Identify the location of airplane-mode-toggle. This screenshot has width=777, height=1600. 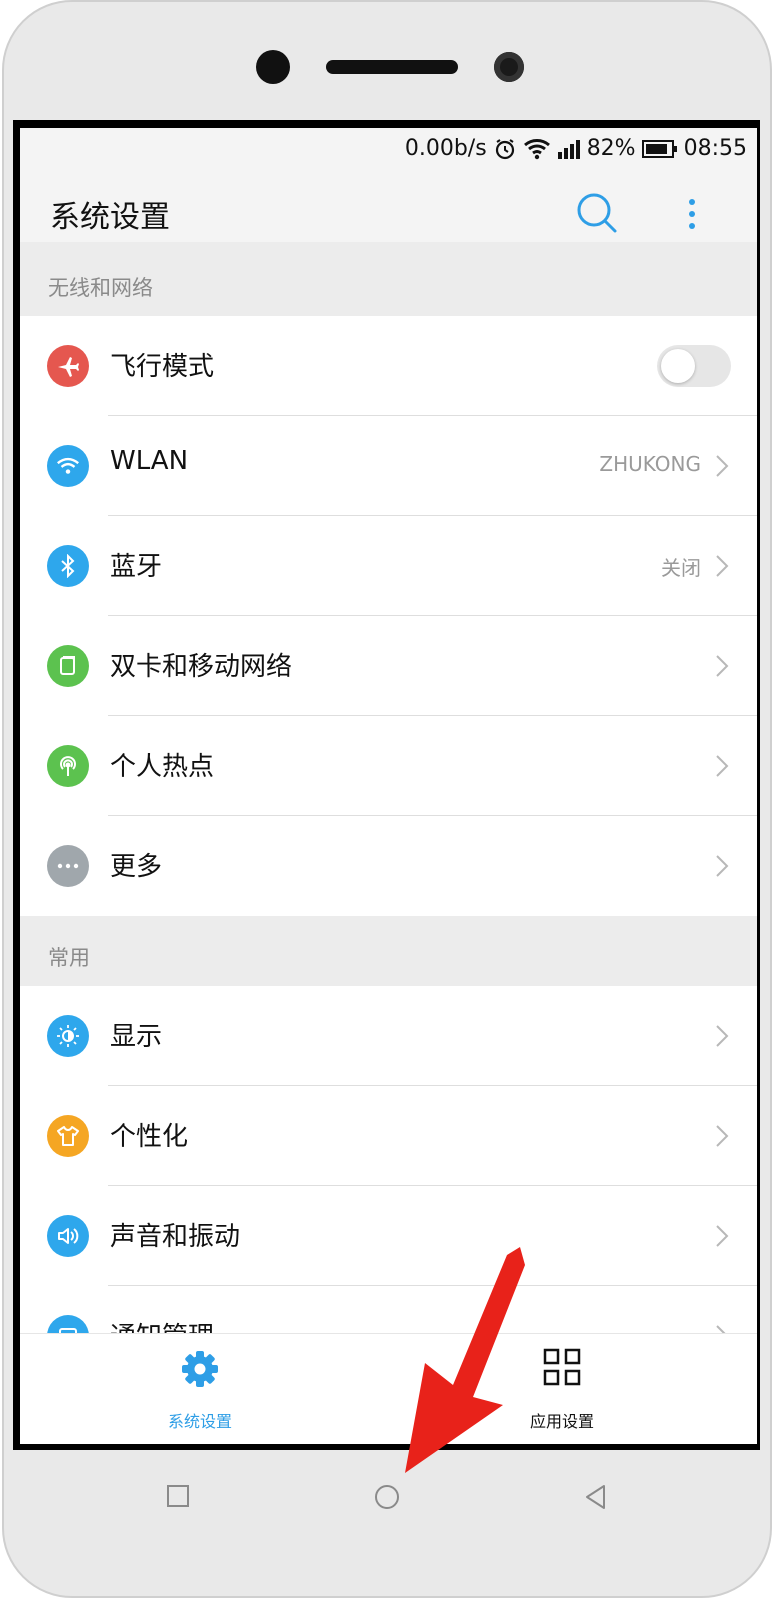
(694, 366).